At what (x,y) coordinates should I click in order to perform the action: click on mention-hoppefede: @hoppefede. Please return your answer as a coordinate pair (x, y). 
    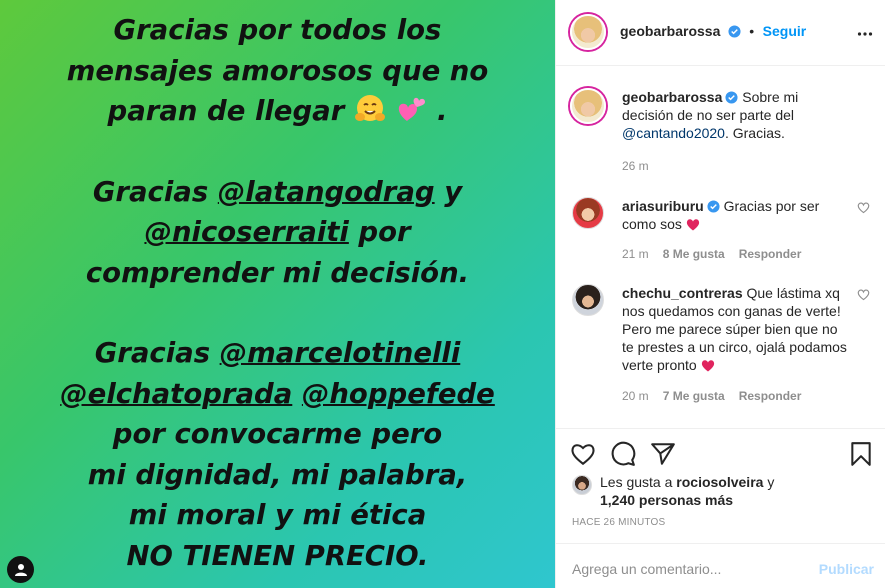
    Looking at the image, I should click on (398, 393).